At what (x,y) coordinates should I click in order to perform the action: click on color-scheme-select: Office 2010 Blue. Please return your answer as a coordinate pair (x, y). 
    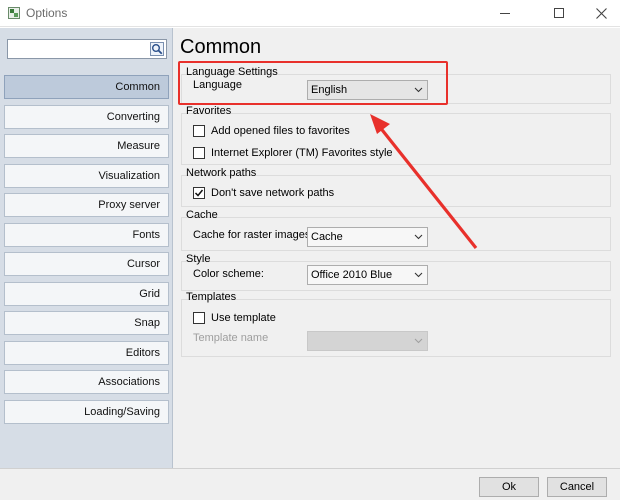
    Looking at the image, I should click on (367, 275).